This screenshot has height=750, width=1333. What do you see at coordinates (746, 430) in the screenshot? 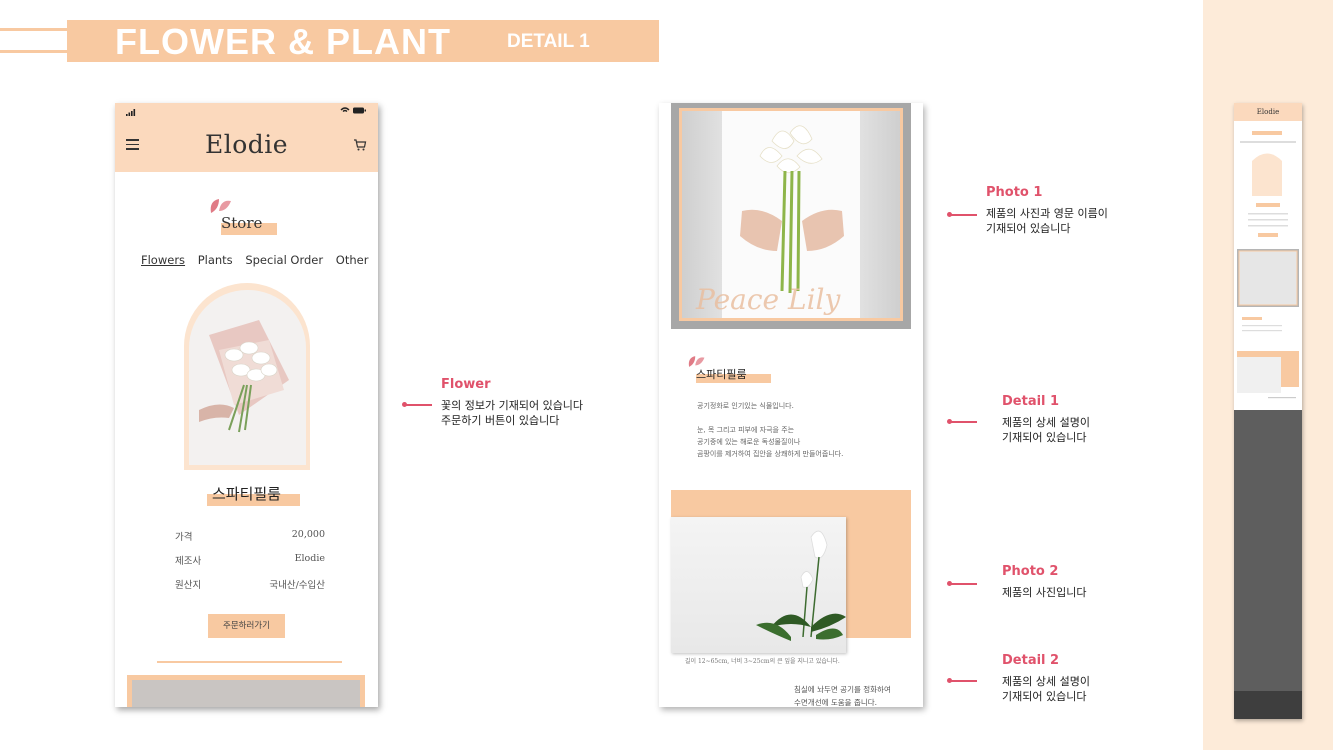
I see `detail-text: 눈, 목 그리고 피부에 자극을 주는` at bounding box center [746, 430].